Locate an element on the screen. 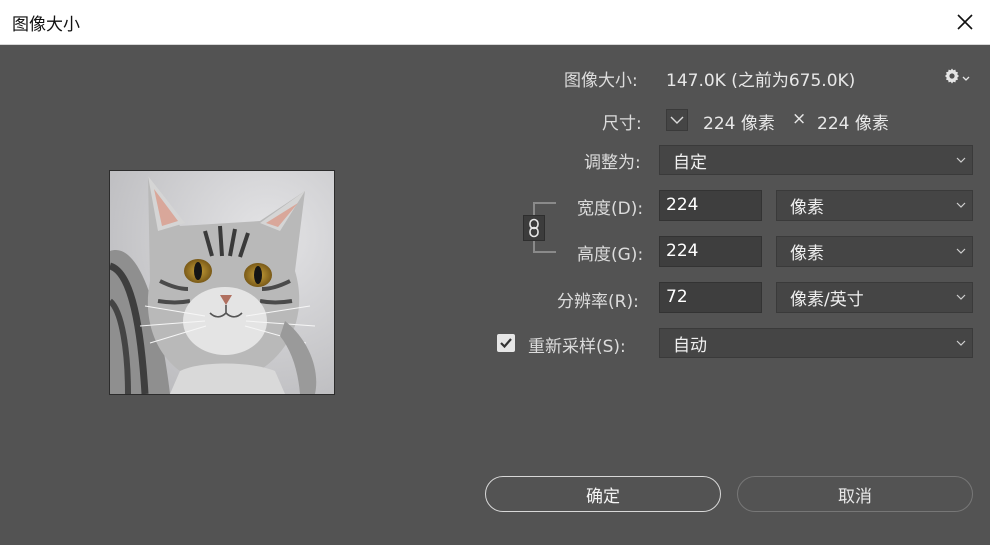  checkmark-icon is located at coordinates (506, 343).